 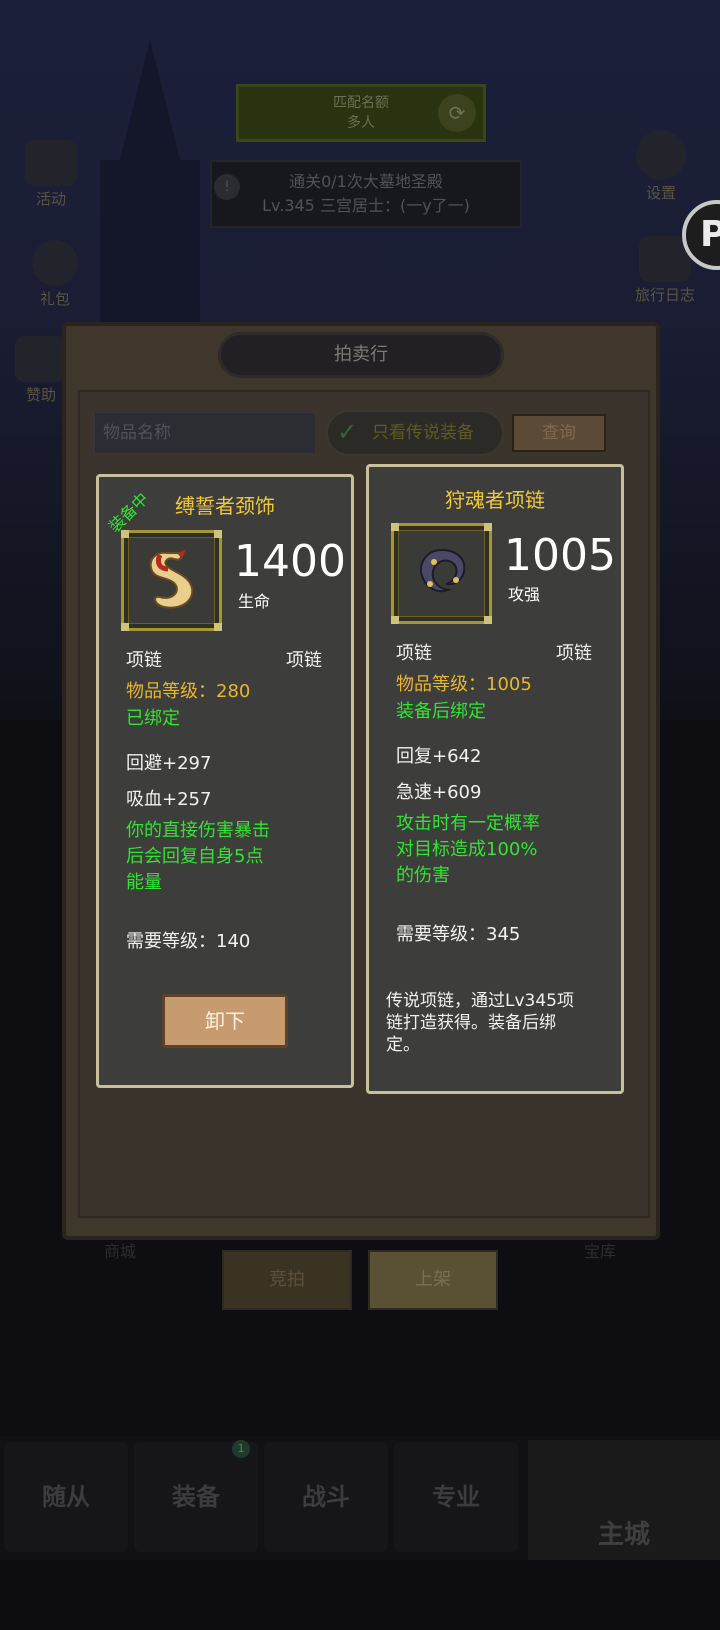 What do you see at coordinates (196, 1497) in the screenshot?
I see `nav-tab-equipment: 装备` at bounding box center [196, 1497].